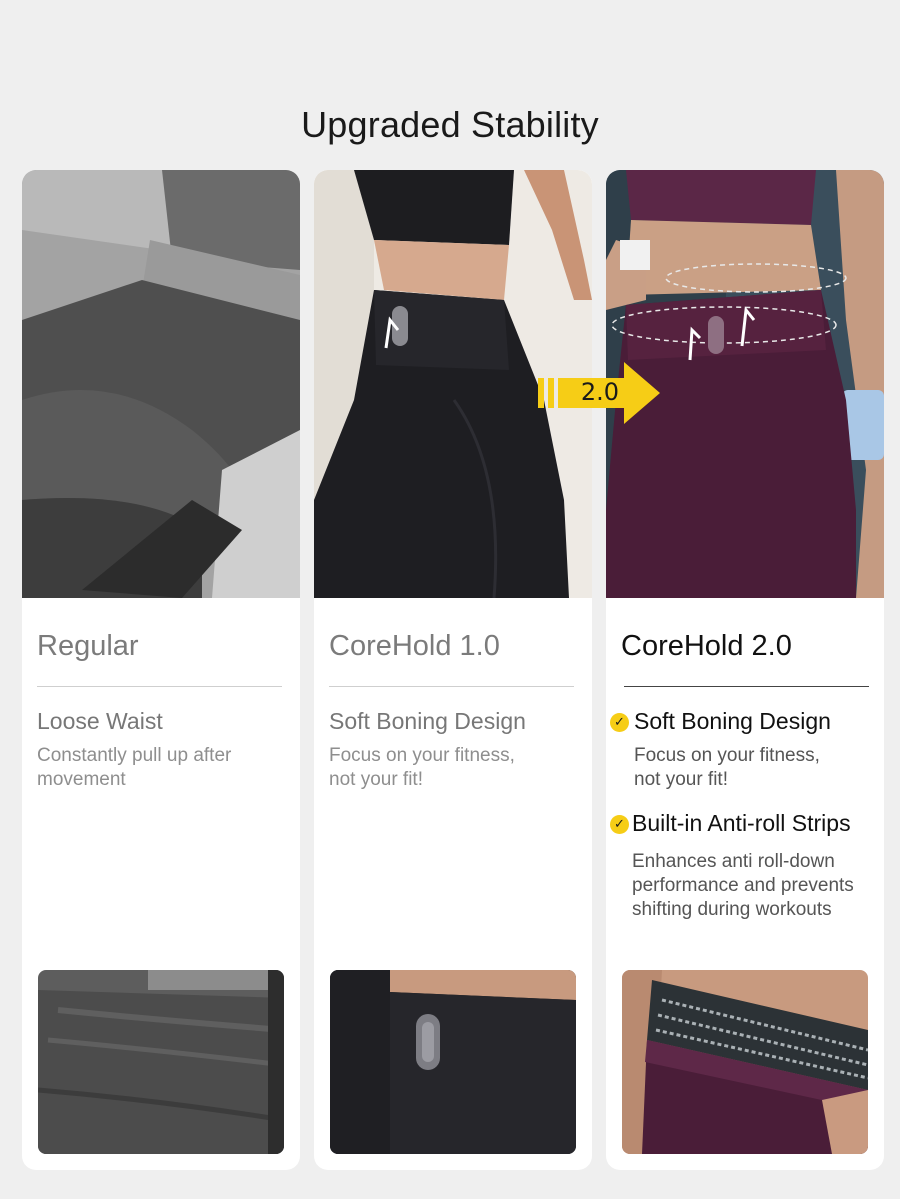  I want to click on badge-label: 2.0, so click(600, 392).